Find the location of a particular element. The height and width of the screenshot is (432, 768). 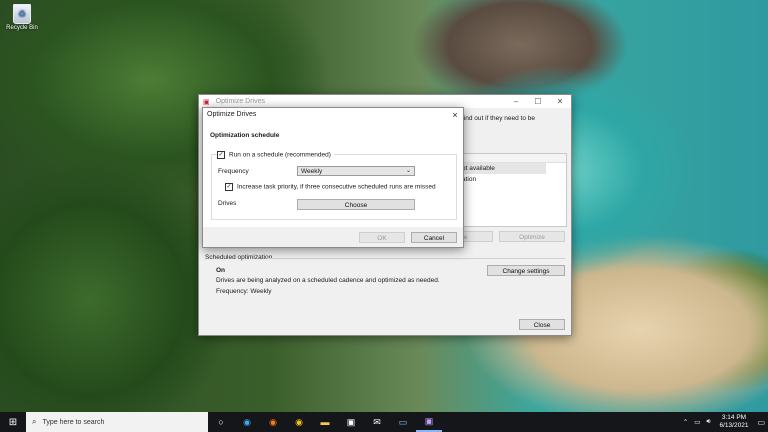

run-schedule-checkbox: ✓ Run on a schedule (recommended) is located at coordinates (275, 155).